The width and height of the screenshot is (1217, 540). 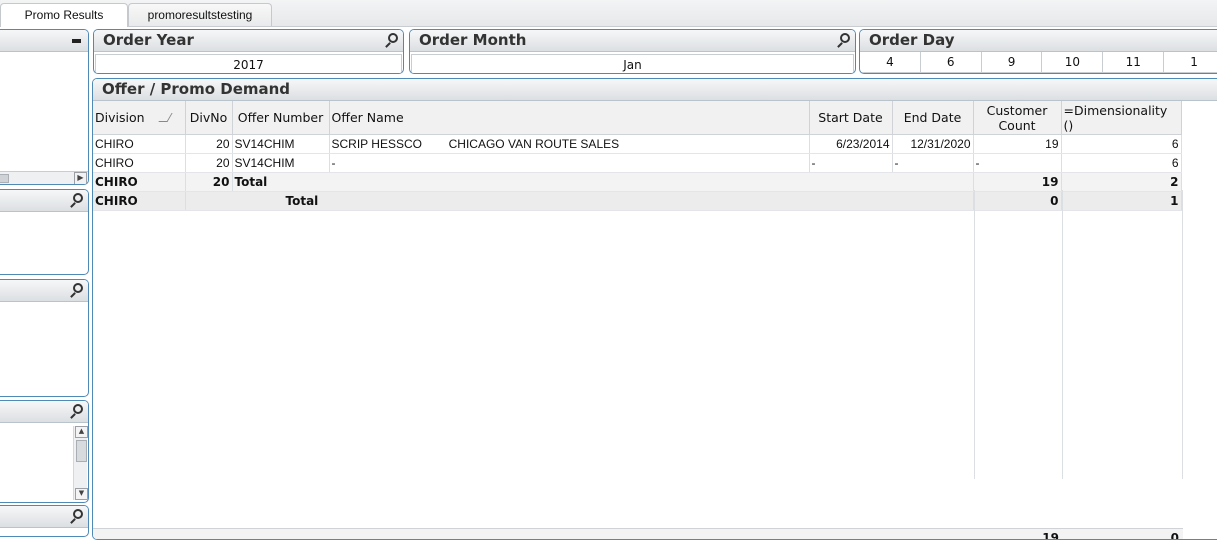 I want to click on offer-name-cell: SCRIP HESSCO CHICAGO VAN ROUTE SALES, so click(x=569, y=144).